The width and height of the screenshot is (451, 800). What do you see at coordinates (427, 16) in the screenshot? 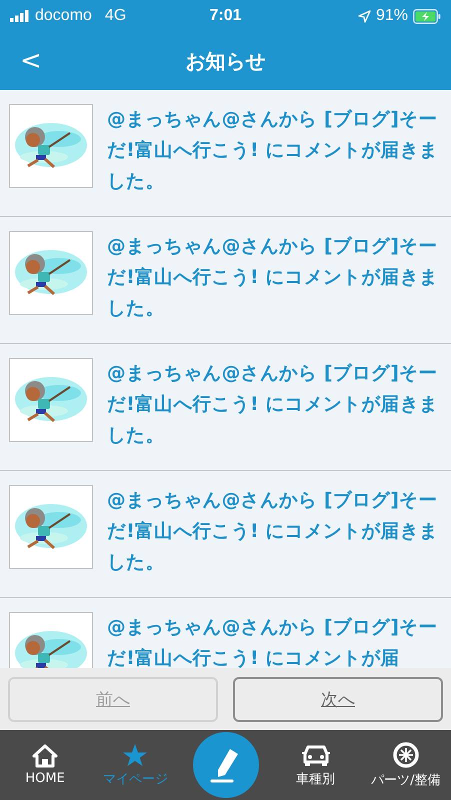
I see `battery-icon` at bounding box center [427, 16].